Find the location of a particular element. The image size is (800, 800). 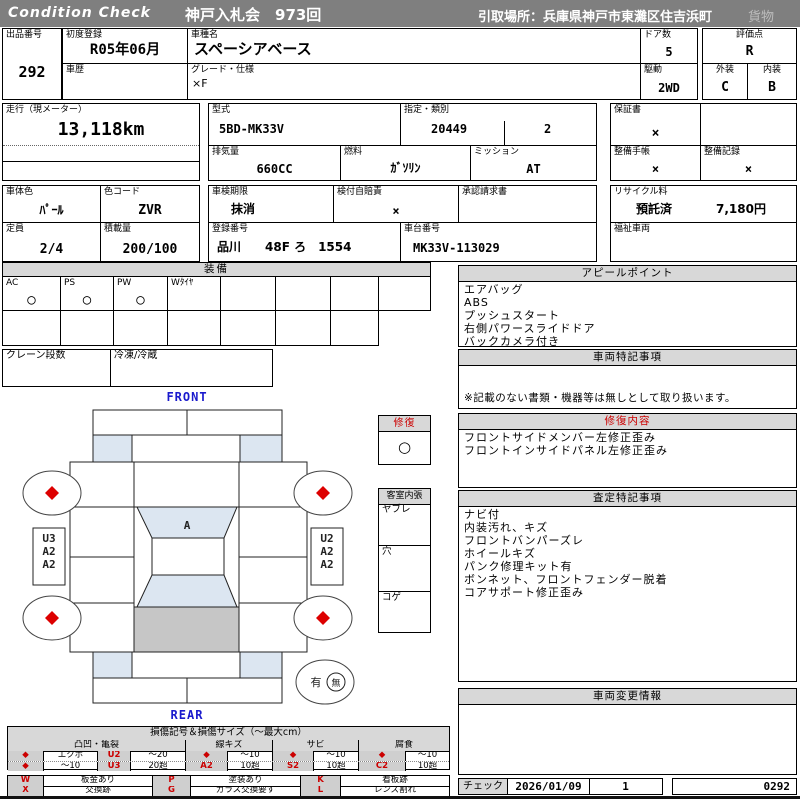

check-date: 2026/01/09 is located at coordinates (548, 786).